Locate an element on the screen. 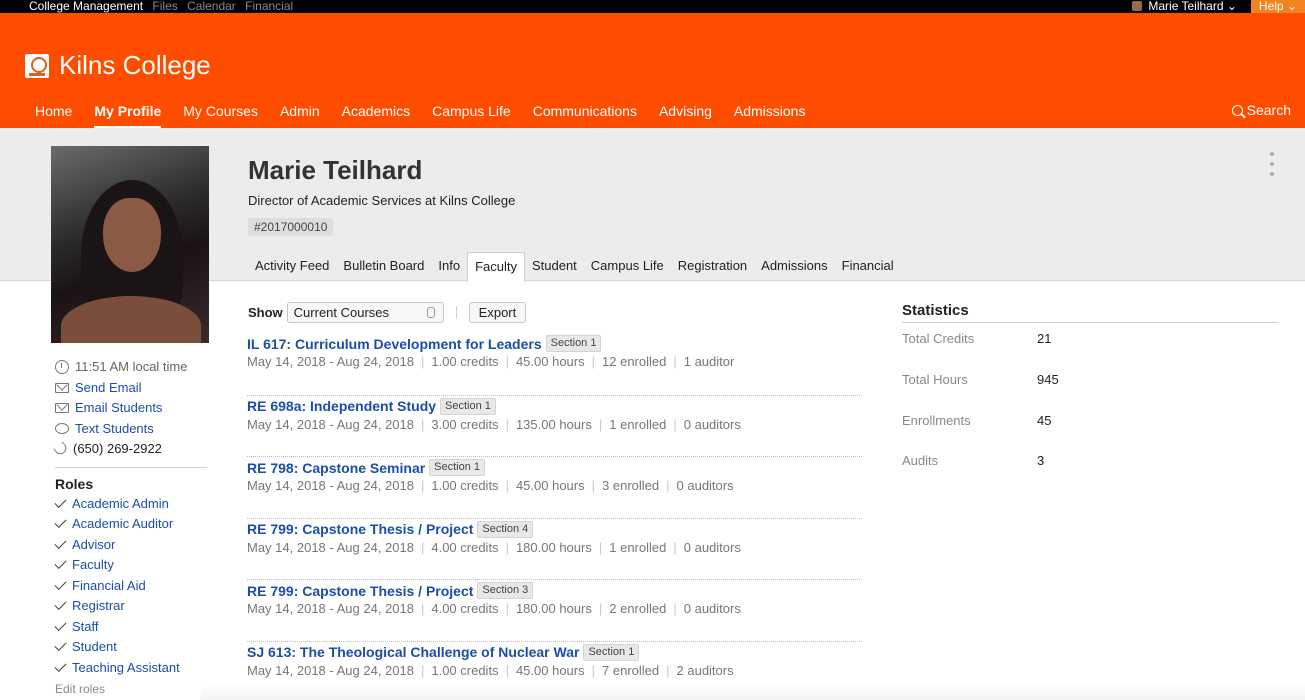 The width and height of the screenshot is (1305, 700). role-student: Student is located at coordinates (134, 647).